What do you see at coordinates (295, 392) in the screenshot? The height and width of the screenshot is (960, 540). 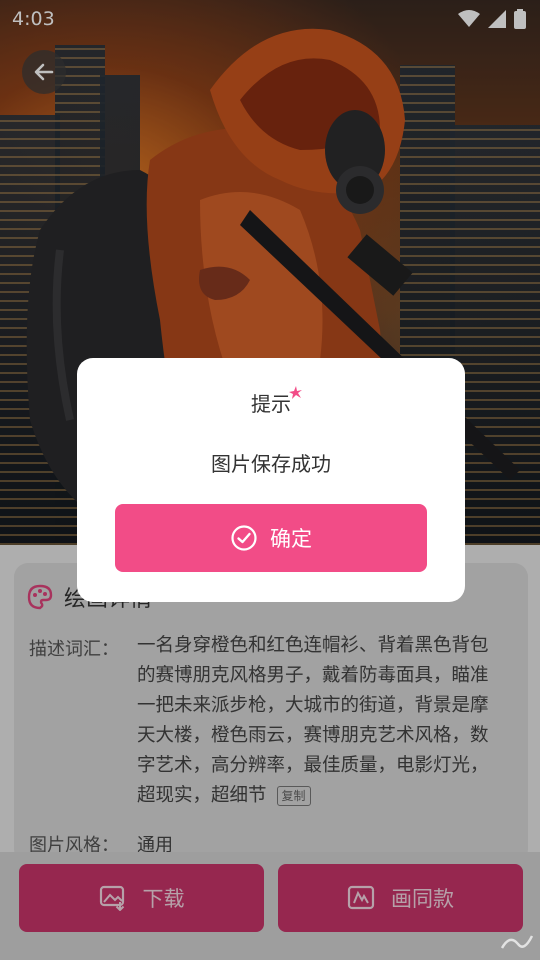 I see `sparkle-icon` at bounding box center [295, 392].